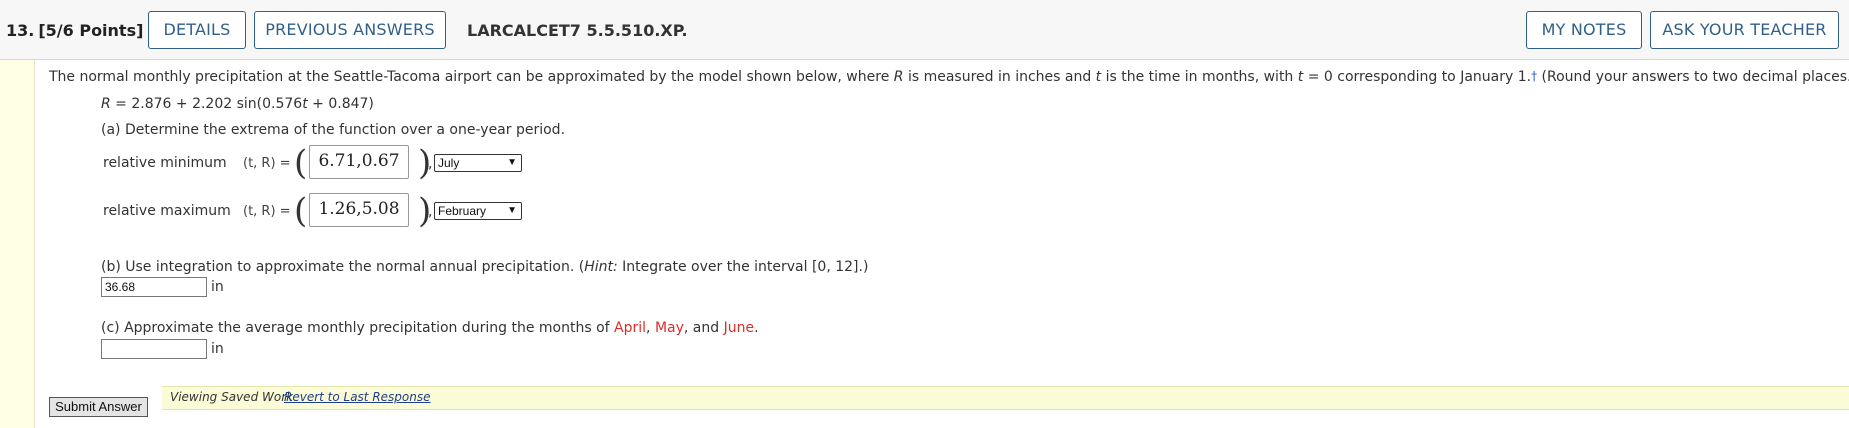 This screenshot has width=1849, height=428. I want to click on intro-text-4: = 0 corresponding to January 1., so click(1417, 77).